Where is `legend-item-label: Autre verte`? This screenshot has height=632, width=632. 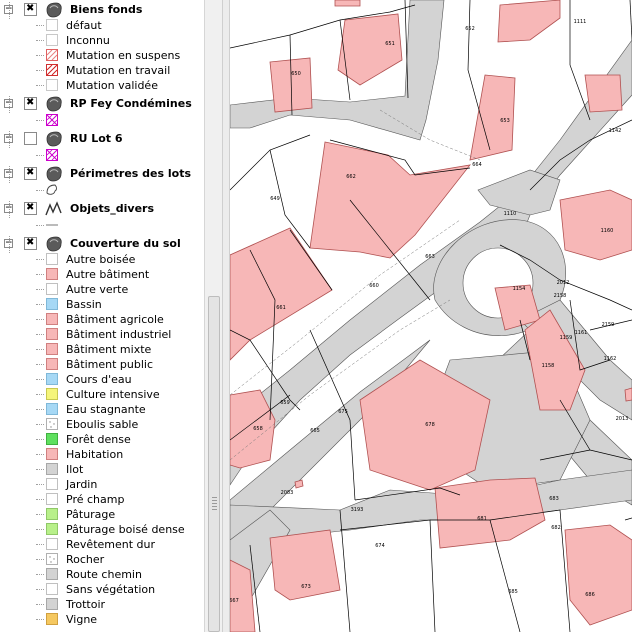 legend-item-label: Autre verte is located at coordinates (97, 289).